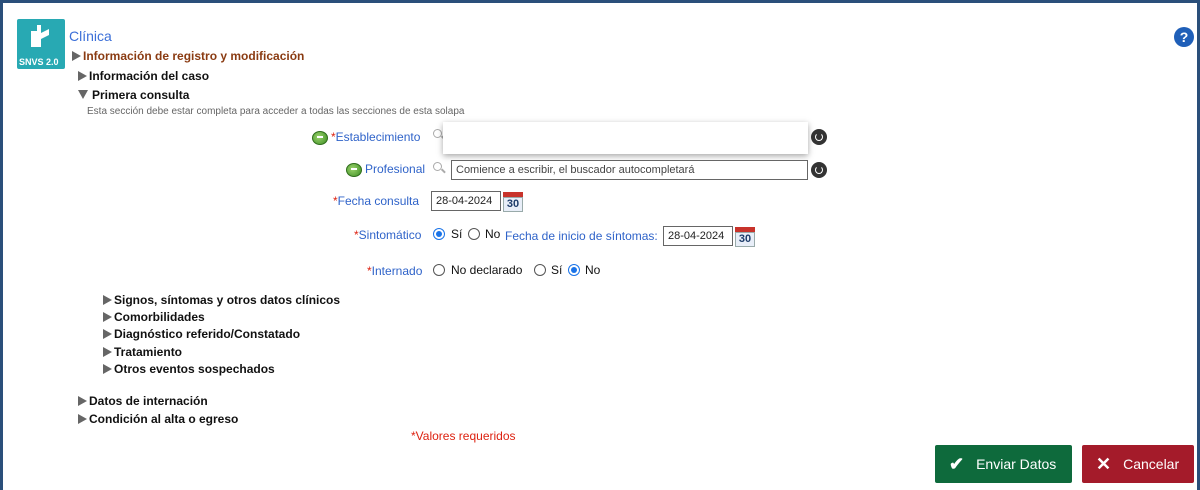  What do you see at coordinates (493, 234) in the screenshot?
I see `sintomatico-no-label: No` at bounding box center [493, 234].